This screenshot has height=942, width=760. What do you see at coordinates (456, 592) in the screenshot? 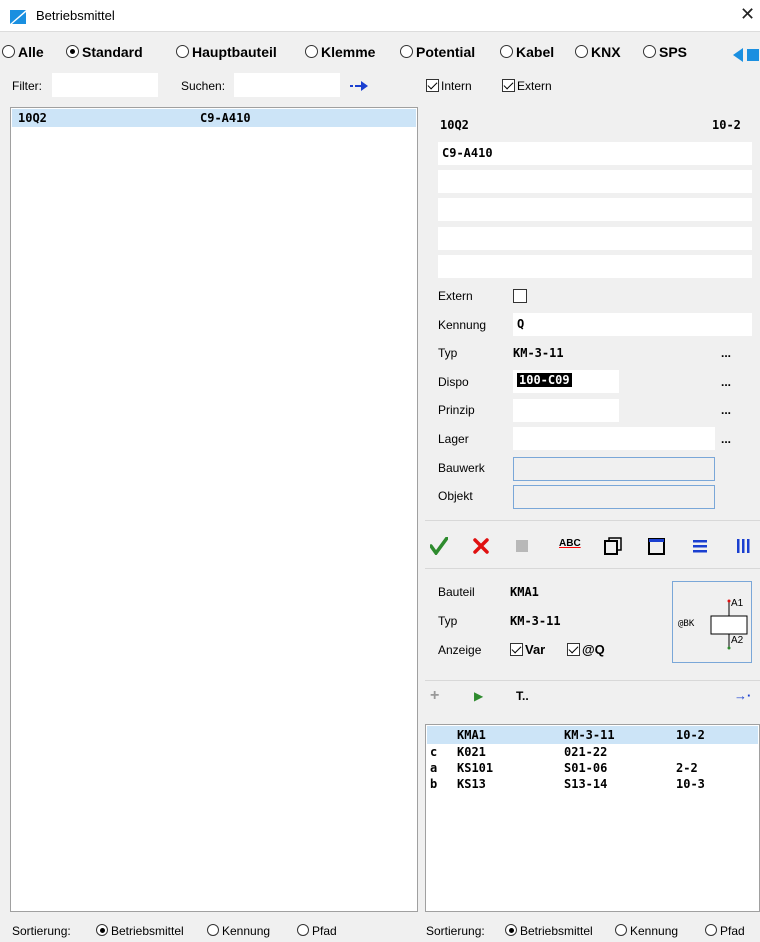
I see `bauteil-label: Bauteil` at bounding box center [456, 592].